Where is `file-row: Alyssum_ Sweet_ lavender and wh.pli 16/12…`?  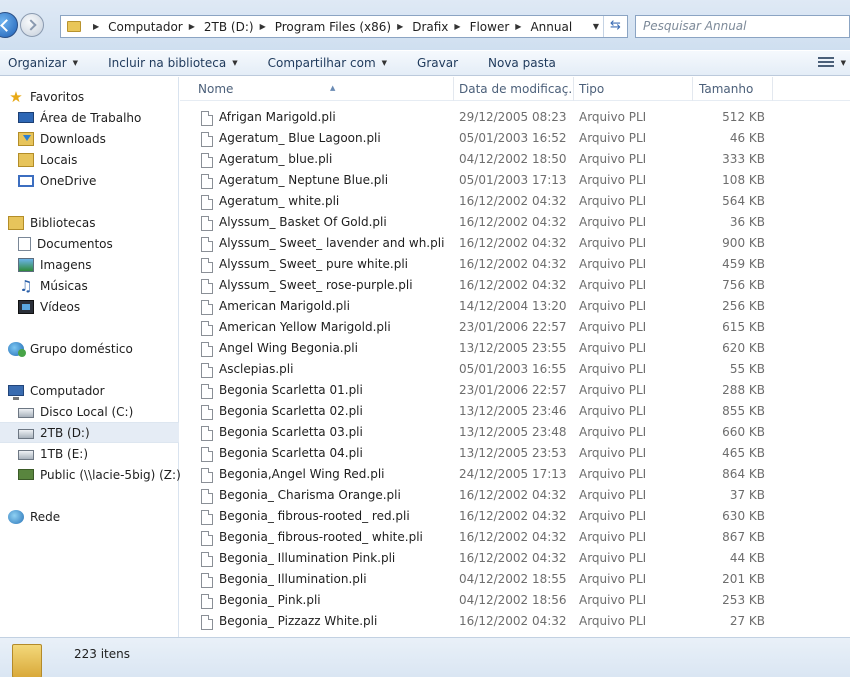 file-row: Alyssum_ Sweet_ lavender and wh.pli 16/12… is located at coordinates (515, 243).